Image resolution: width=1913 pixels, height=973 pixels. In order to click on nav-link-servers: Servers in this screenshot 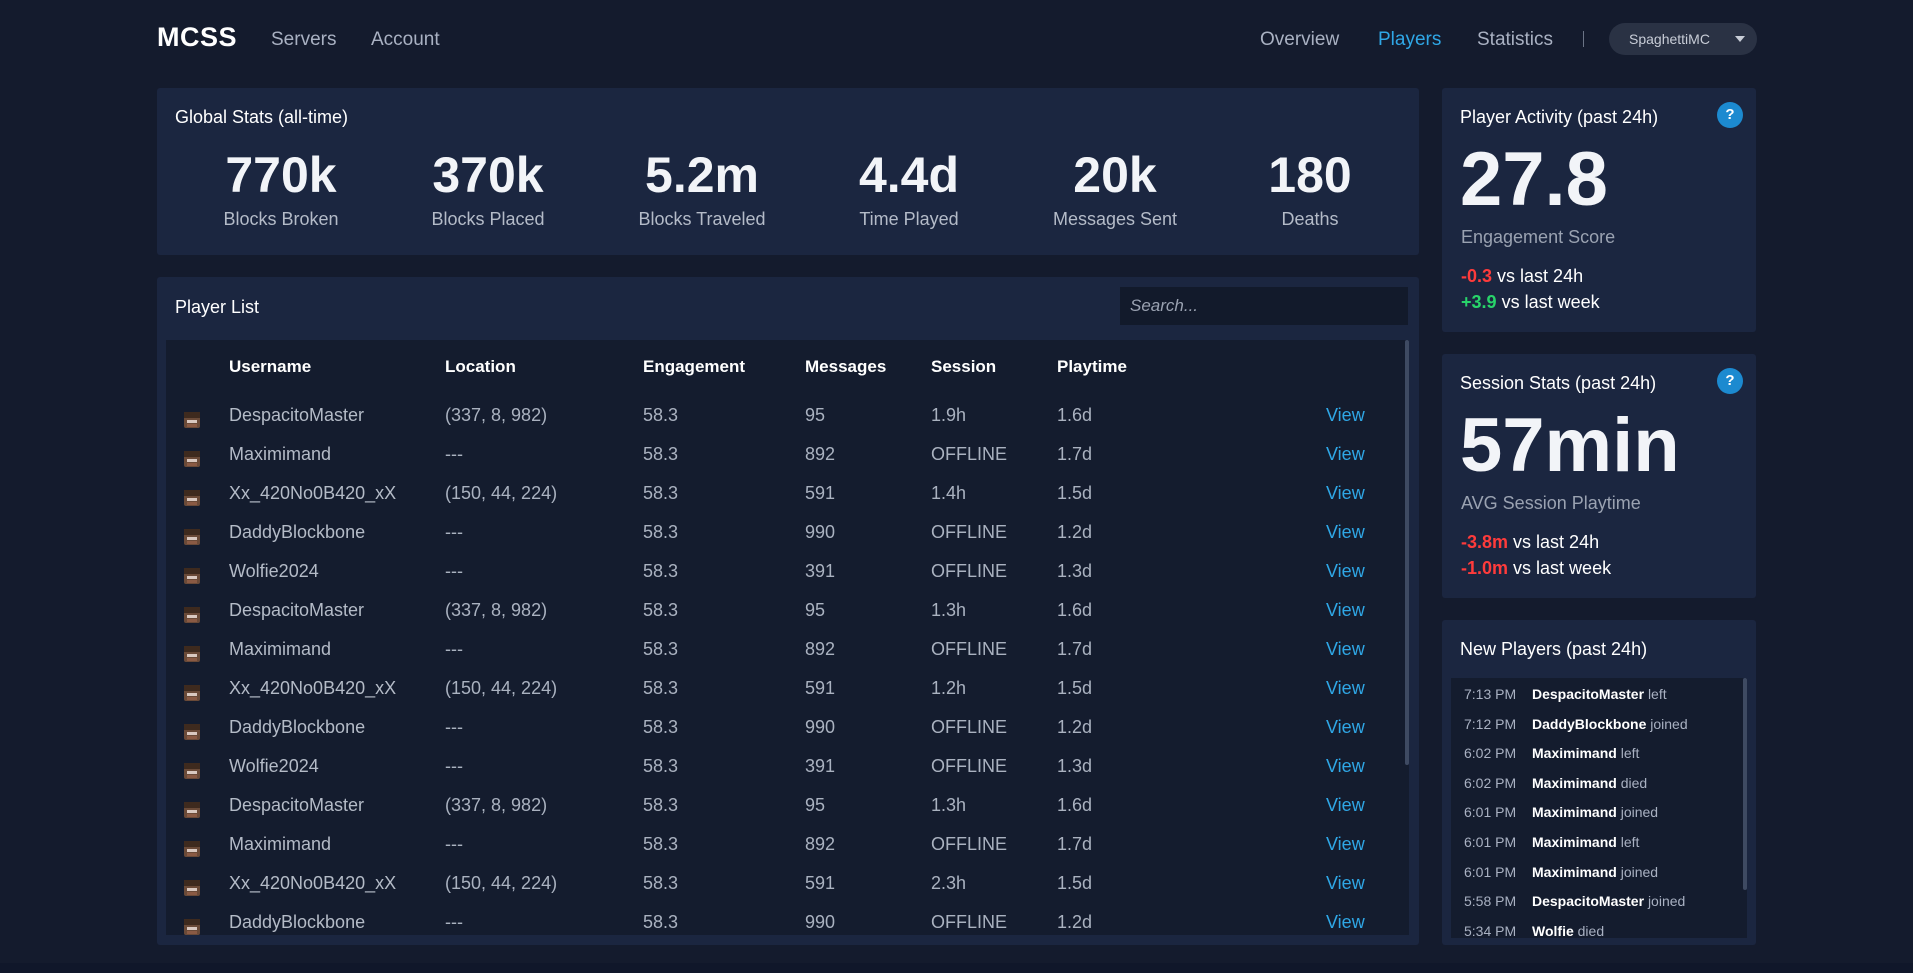, I will do `click(303, 40)`.